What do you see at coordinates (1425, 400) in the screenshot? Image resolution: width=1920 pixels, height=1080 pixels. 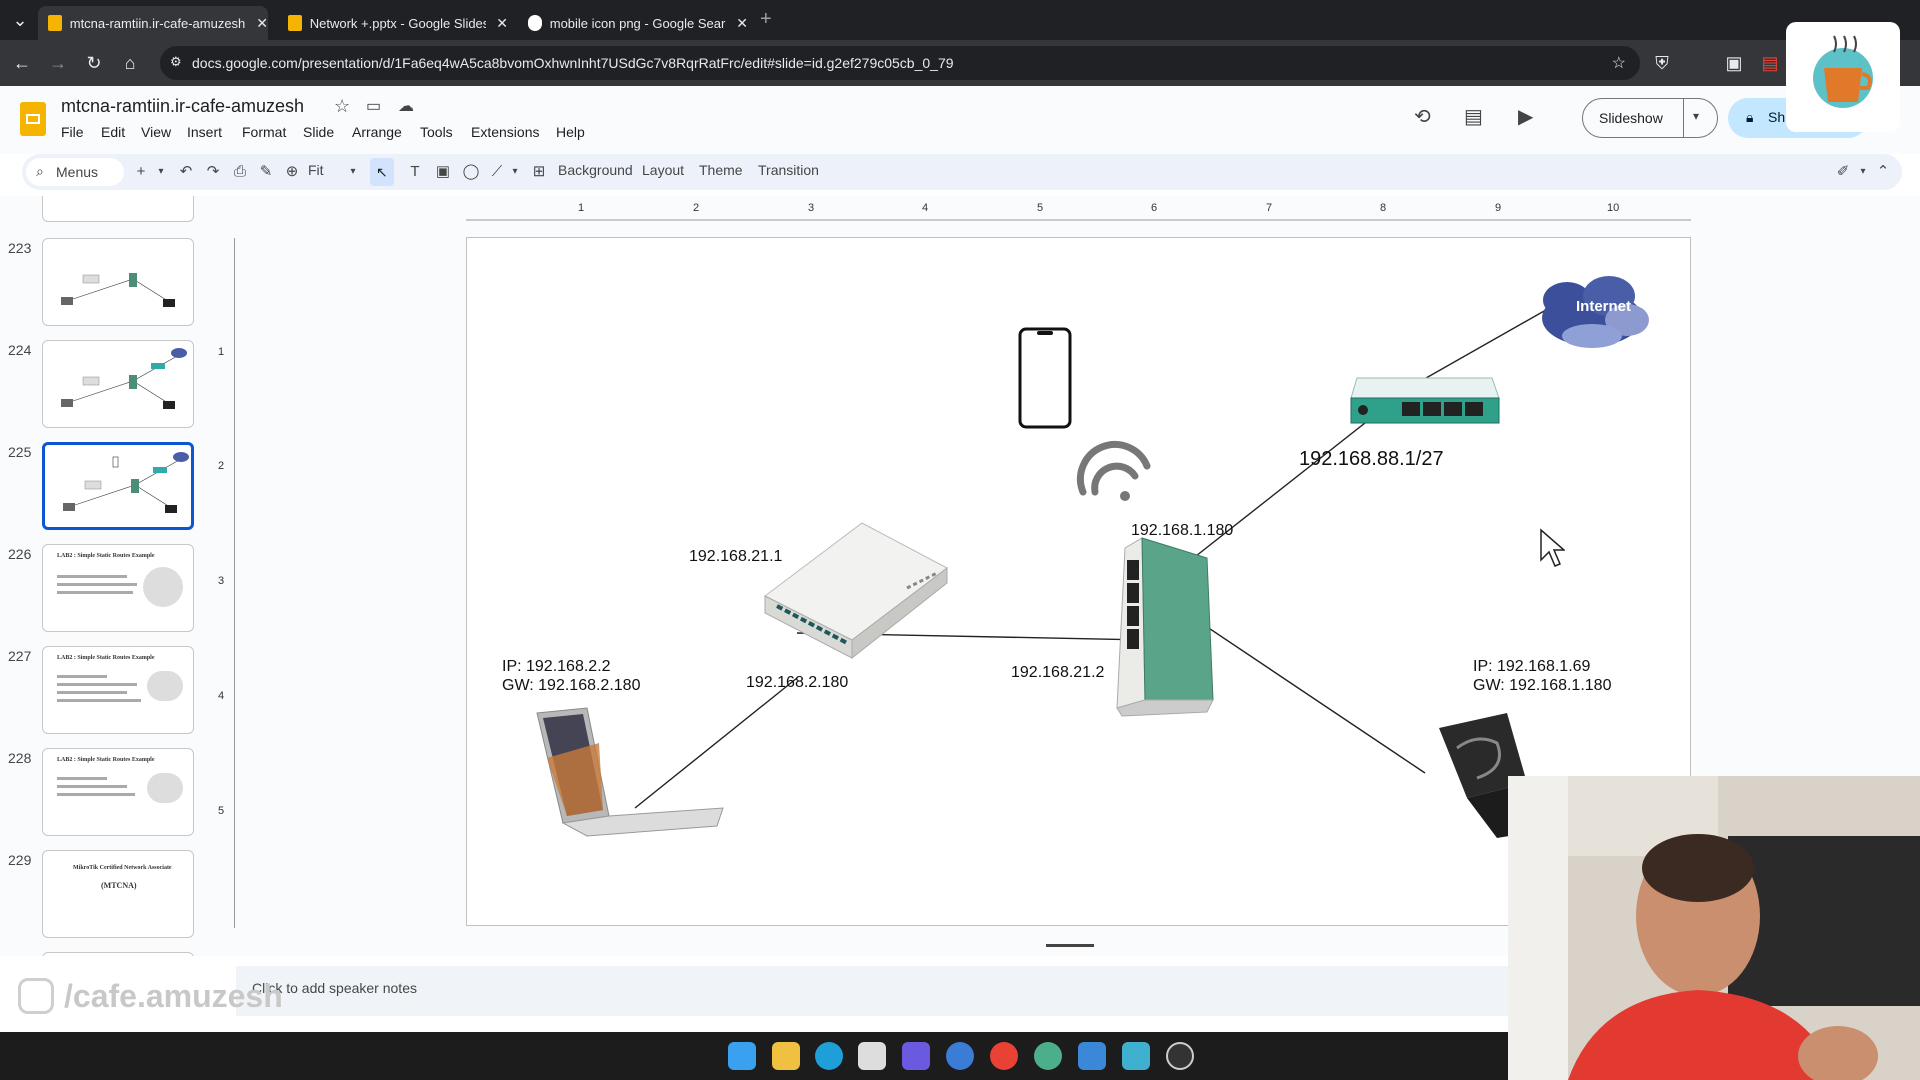 I see `wan-router-icon` at bounding box center [1425, 400].